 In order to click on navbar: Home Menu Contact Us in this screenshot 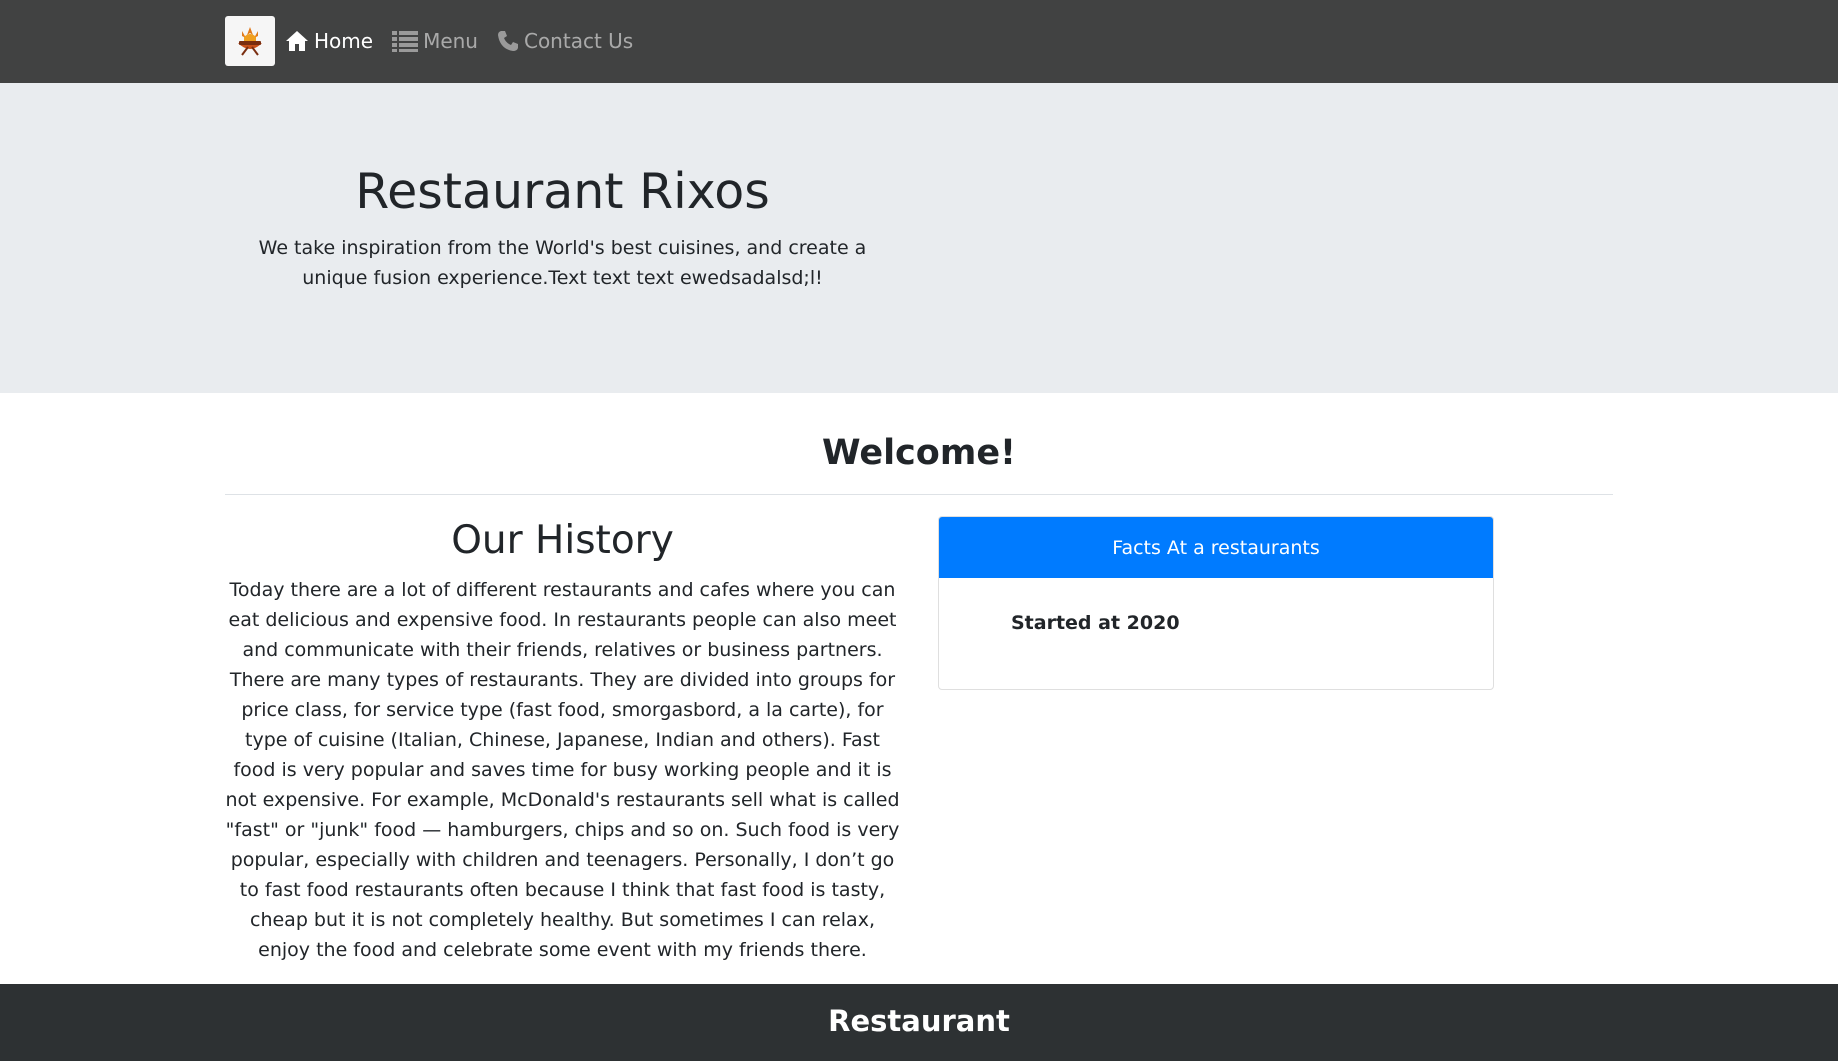, I will do `click(919, 41)`.